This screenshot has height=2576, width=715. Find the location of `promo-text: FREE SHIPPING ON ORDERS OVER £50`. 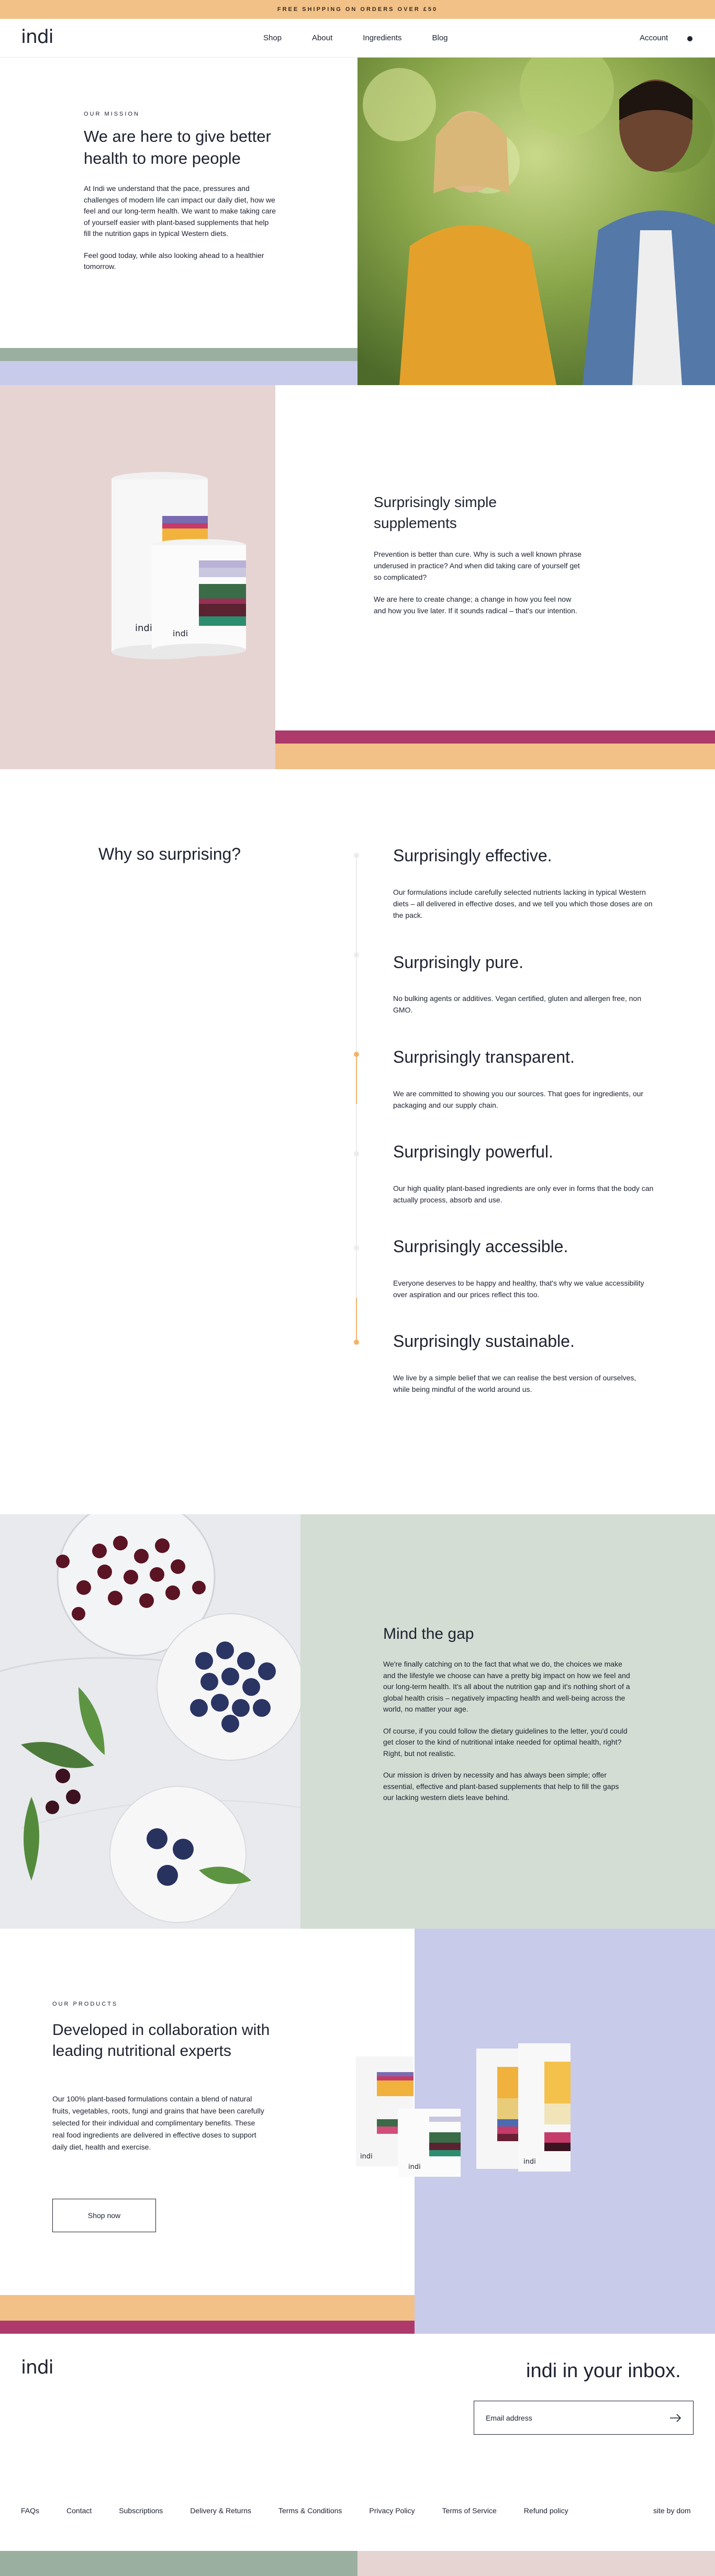

promo-text: FREE SHIPPING ON ORDERS OVER £50 is located at coordinates (357, 9).